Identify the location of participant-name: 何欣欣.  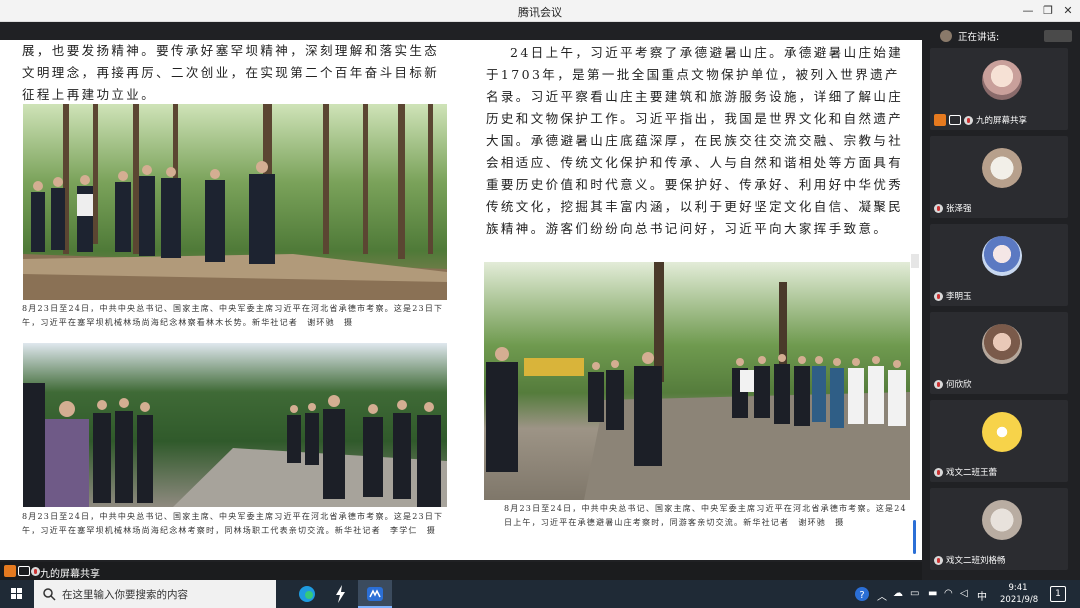
(959, 385).